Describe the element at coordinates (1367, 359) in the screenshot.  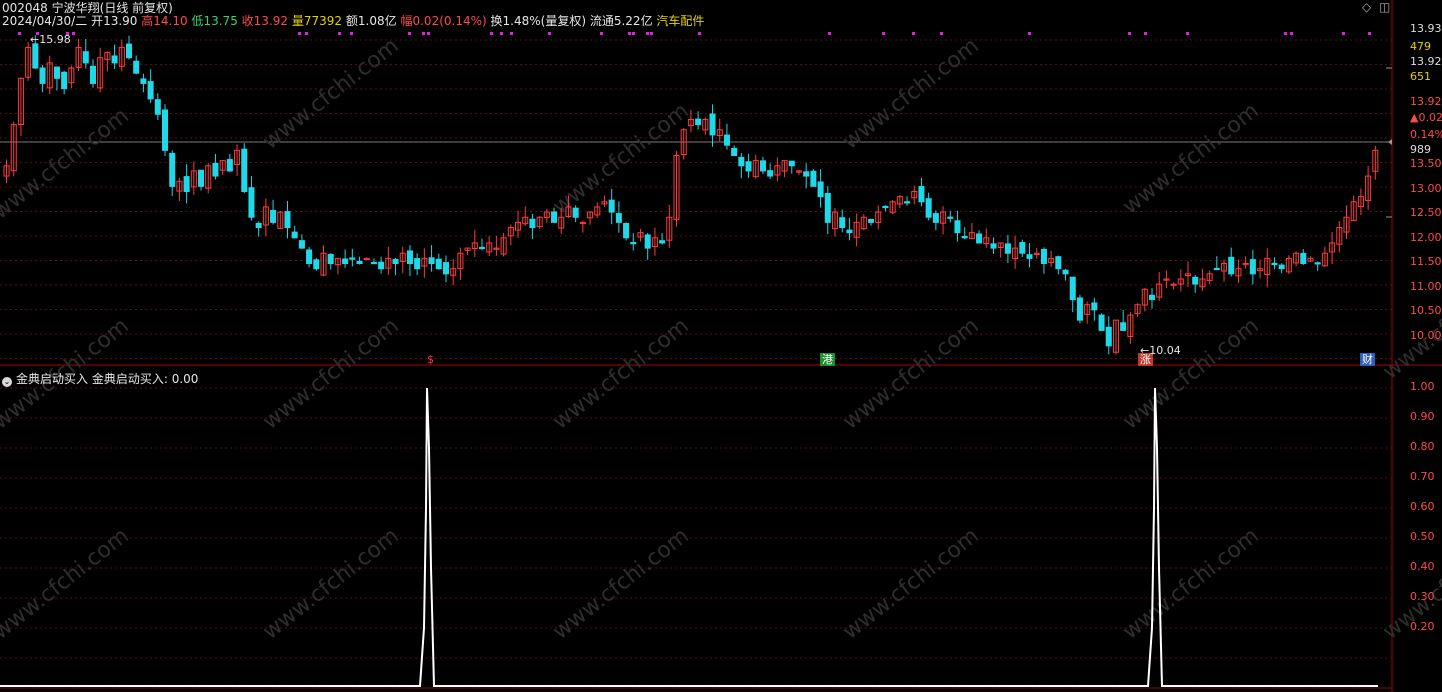
I see `event-flag-finance: 财` at that location.